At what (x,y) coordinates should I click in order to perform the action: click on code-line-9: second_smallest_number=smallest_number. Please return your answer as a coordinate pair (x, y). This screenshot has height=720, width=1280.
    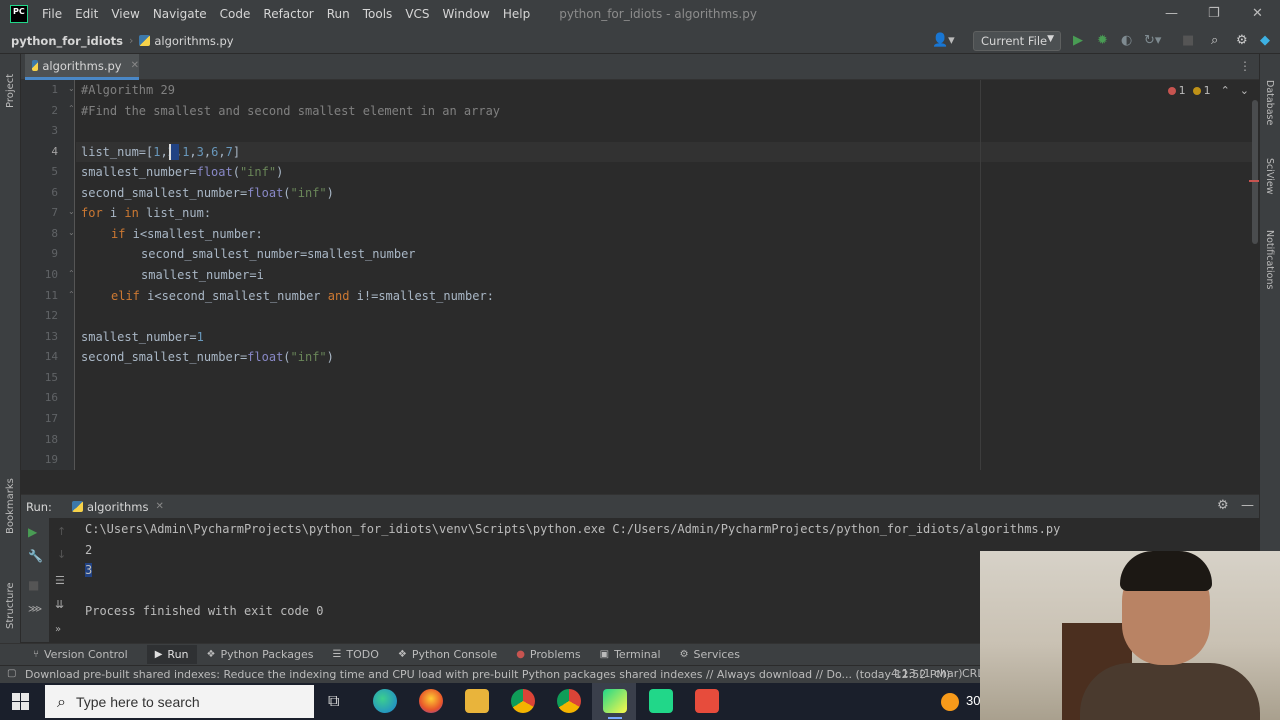
    Looking at the image, I should click on (278, 257).